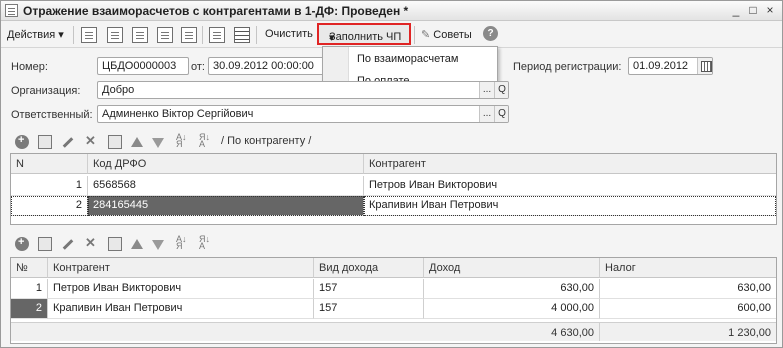 The height and width of the screenshot is (348, 783). What do you see at coordinates (512, 268) in the screenshot?
I see `column-header-income: Доход` at bounding box center [512, 268].